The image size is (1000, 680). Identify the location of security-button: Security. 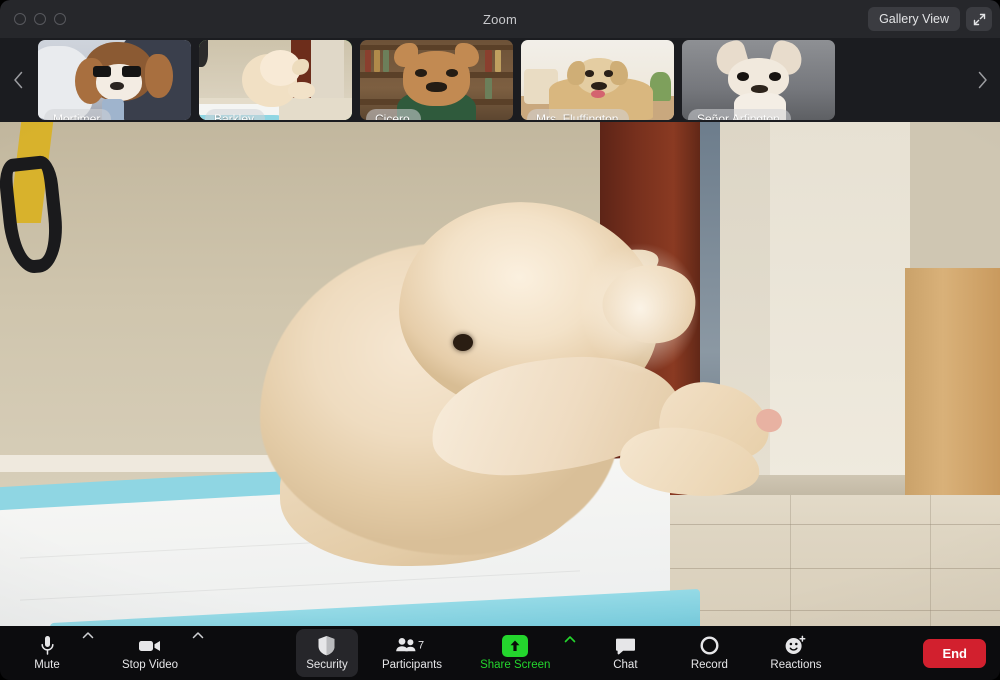
(326, 653).